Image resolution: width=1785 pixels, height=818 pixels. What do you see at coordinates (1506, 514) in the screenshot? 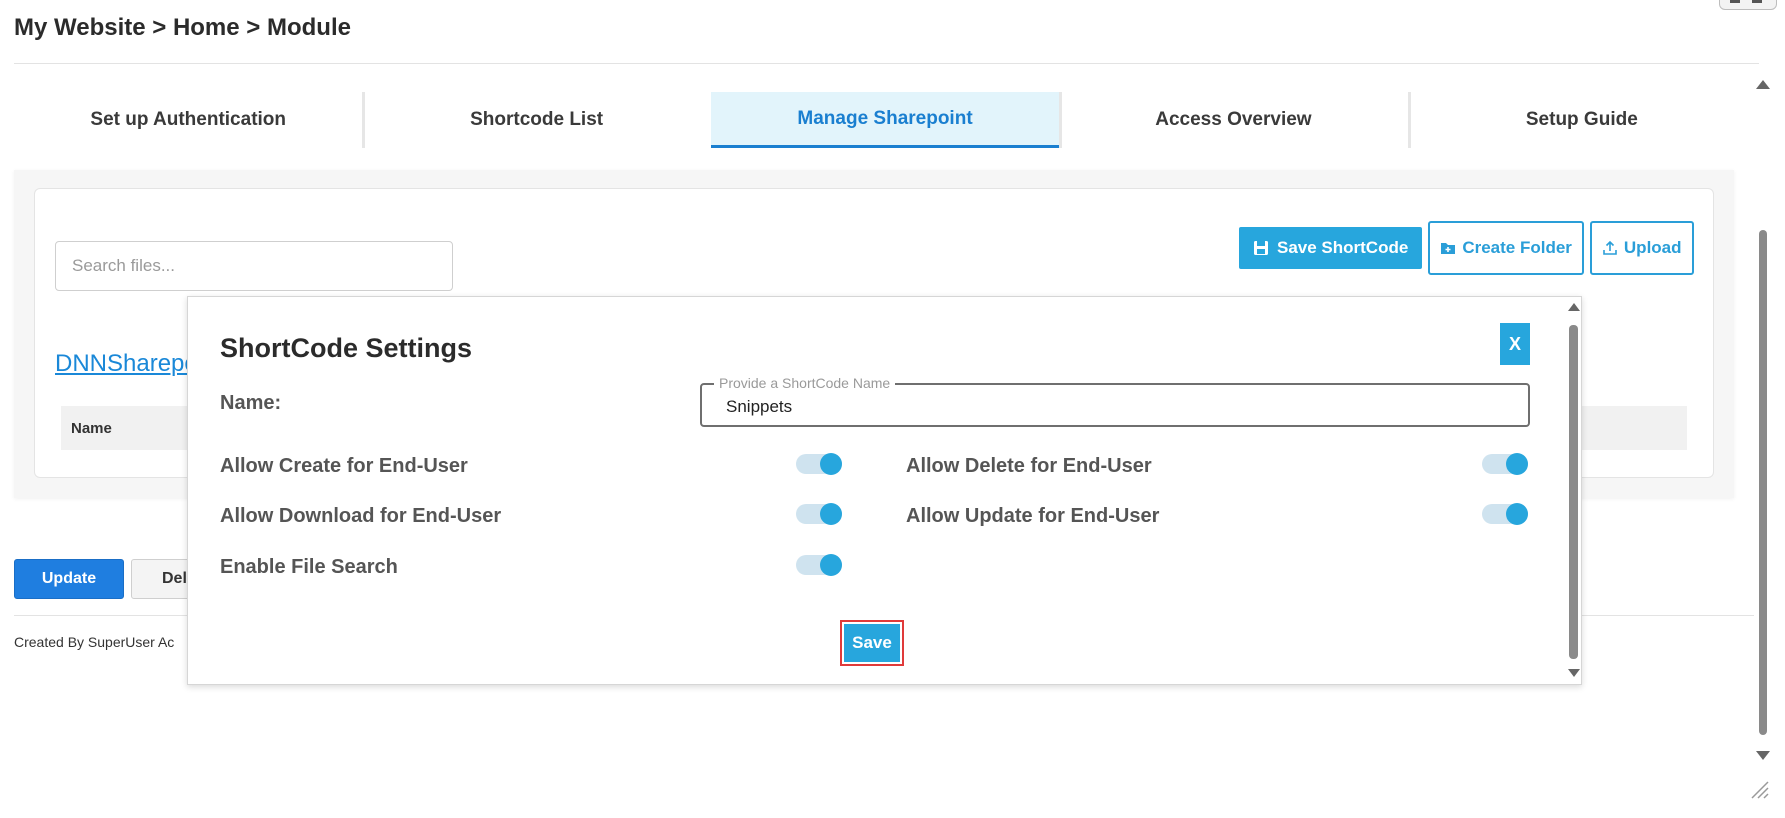
I see `allow-update-toggle` at bounding box center [1506, 514].